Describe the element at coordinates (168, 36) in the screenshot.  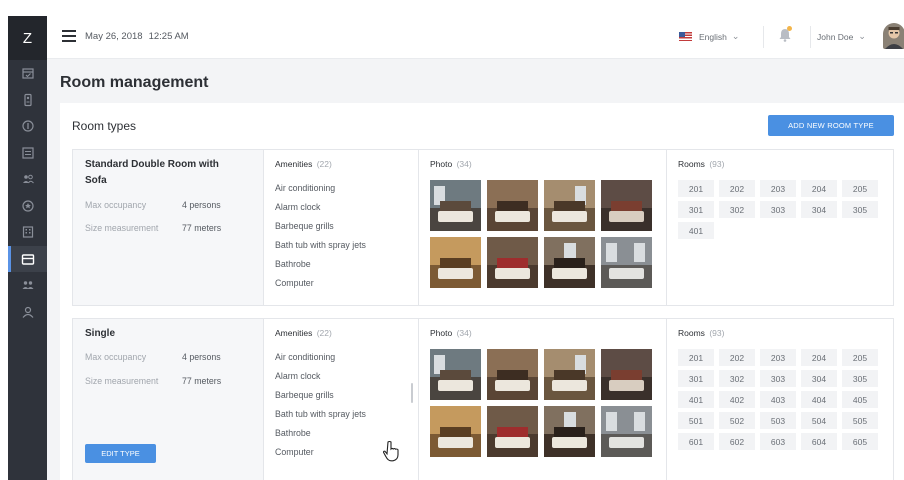
I see `current-time: 12:25 AM` at that location.